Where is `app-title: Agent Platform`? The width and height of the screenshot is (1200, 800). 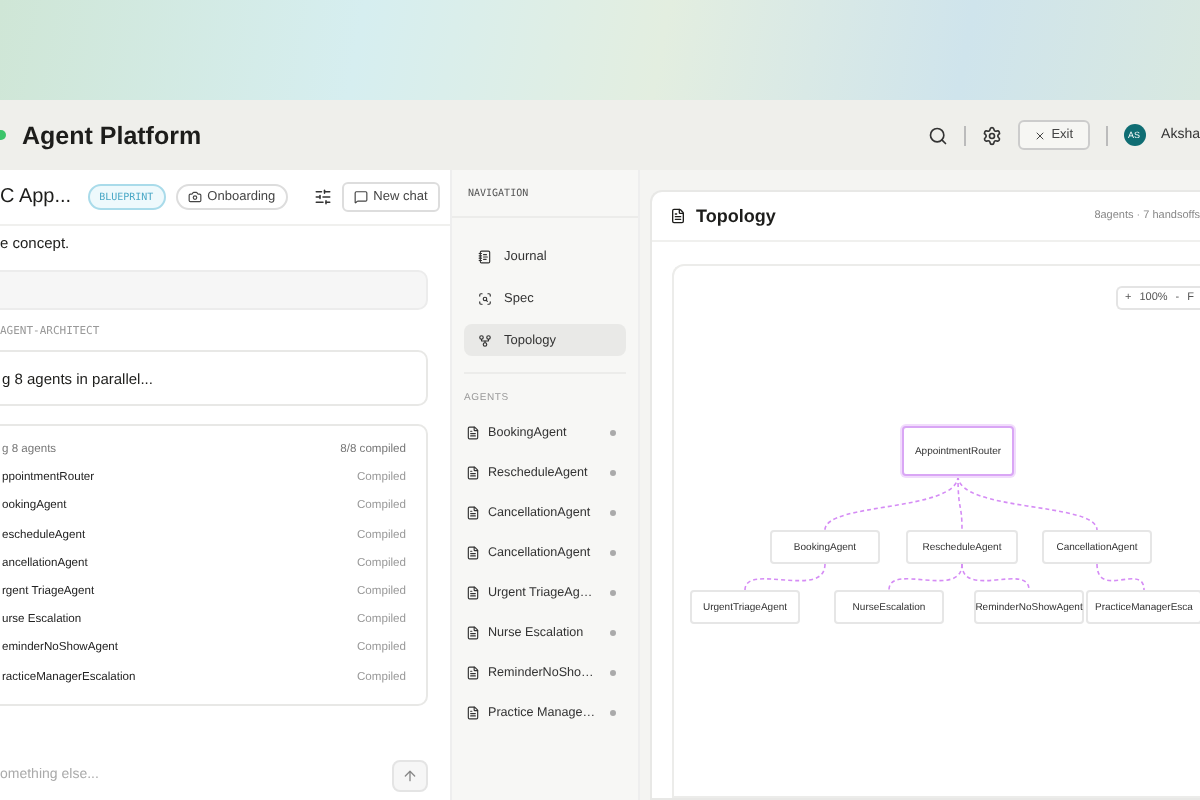
app-title: Agent Platform is located at coordinates (113, 135).